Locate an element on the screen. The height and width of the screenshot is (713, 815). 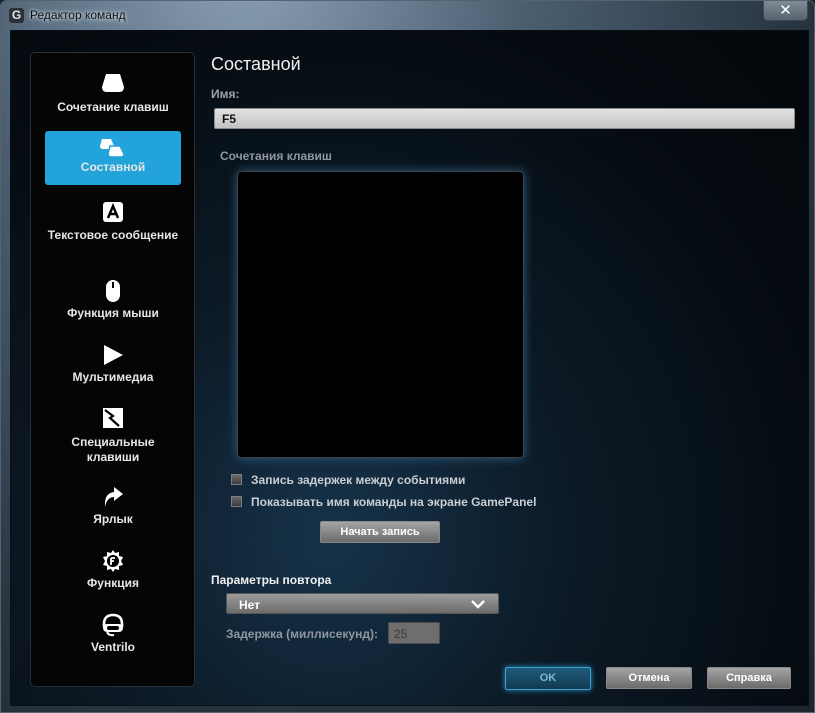
sidebar-item-label: Составной is located at coordinates (113, 167).